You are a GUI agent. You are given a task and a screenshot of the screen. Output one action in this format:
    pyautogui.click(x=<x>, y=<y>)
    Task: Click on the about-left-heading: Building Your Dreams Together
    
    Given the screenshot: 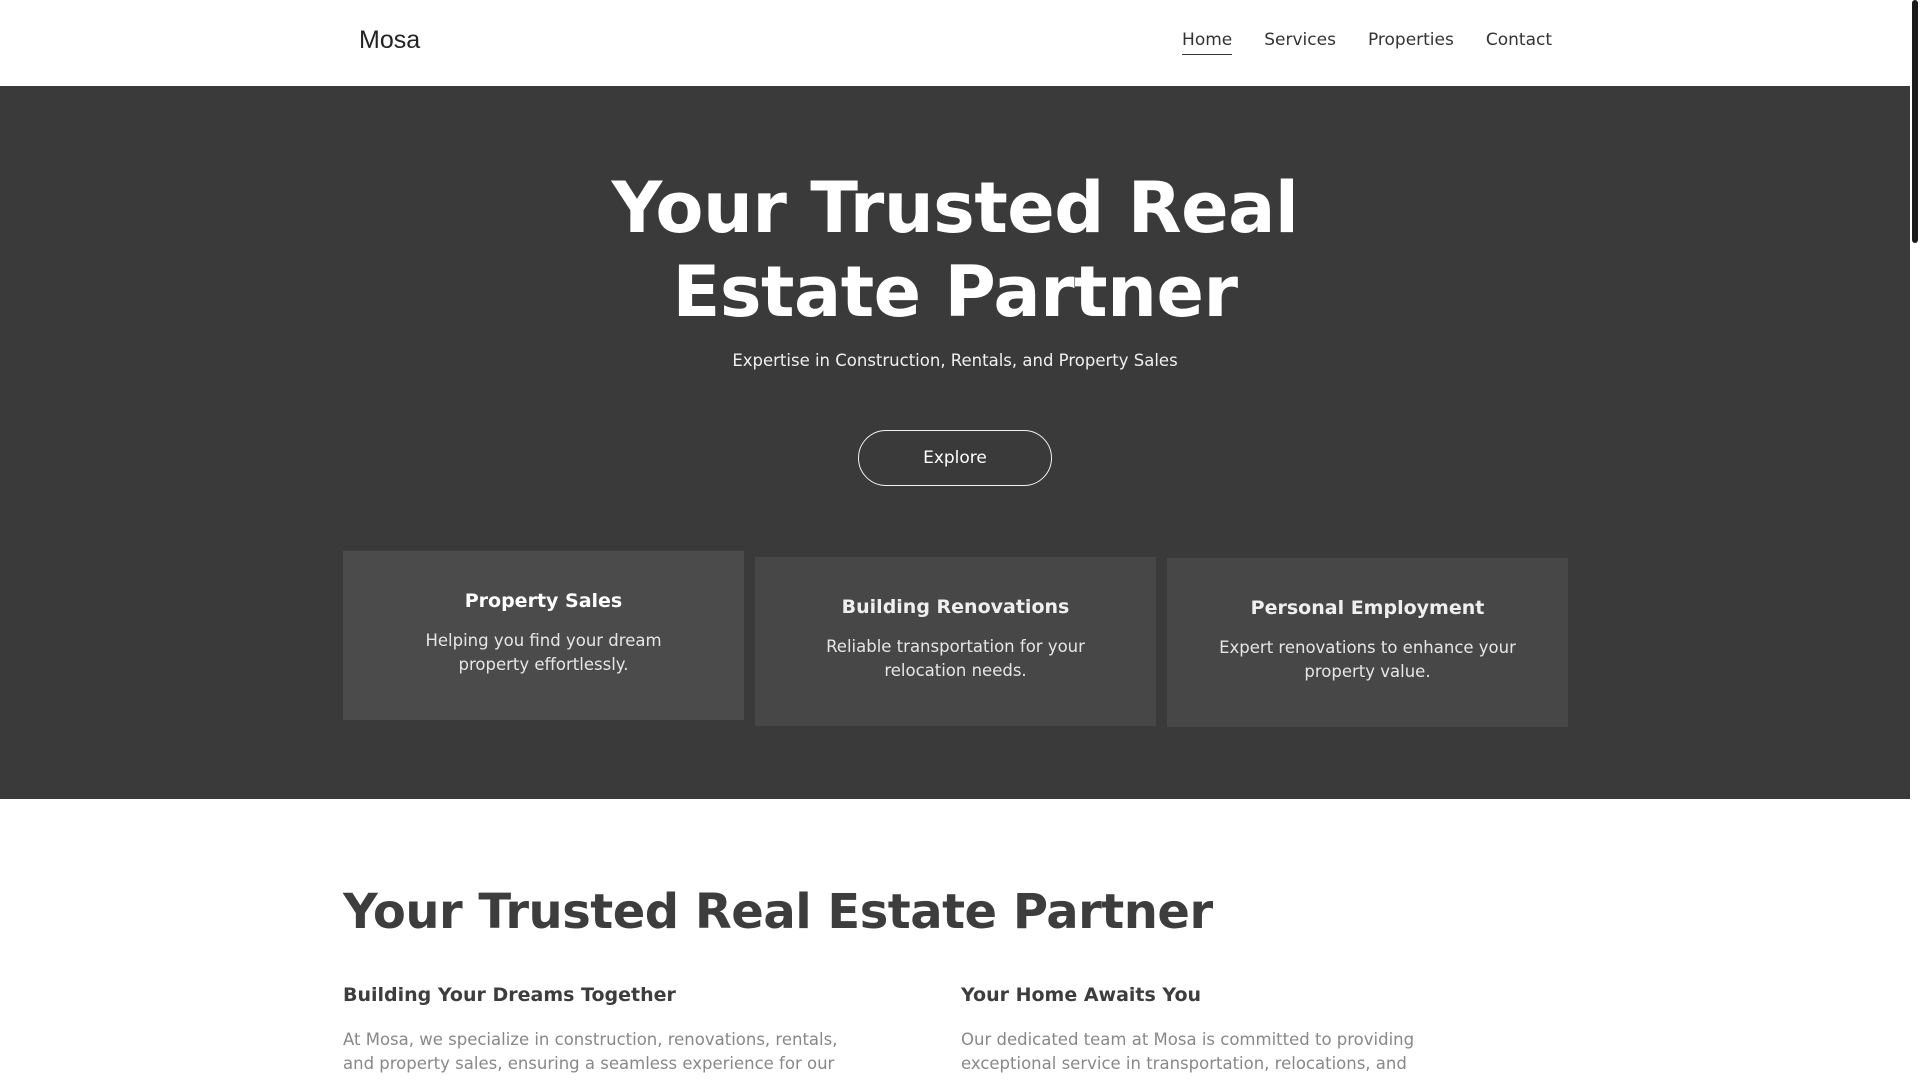 What is the action you would take?
    pyautogui.click(x=509, y=995)
    